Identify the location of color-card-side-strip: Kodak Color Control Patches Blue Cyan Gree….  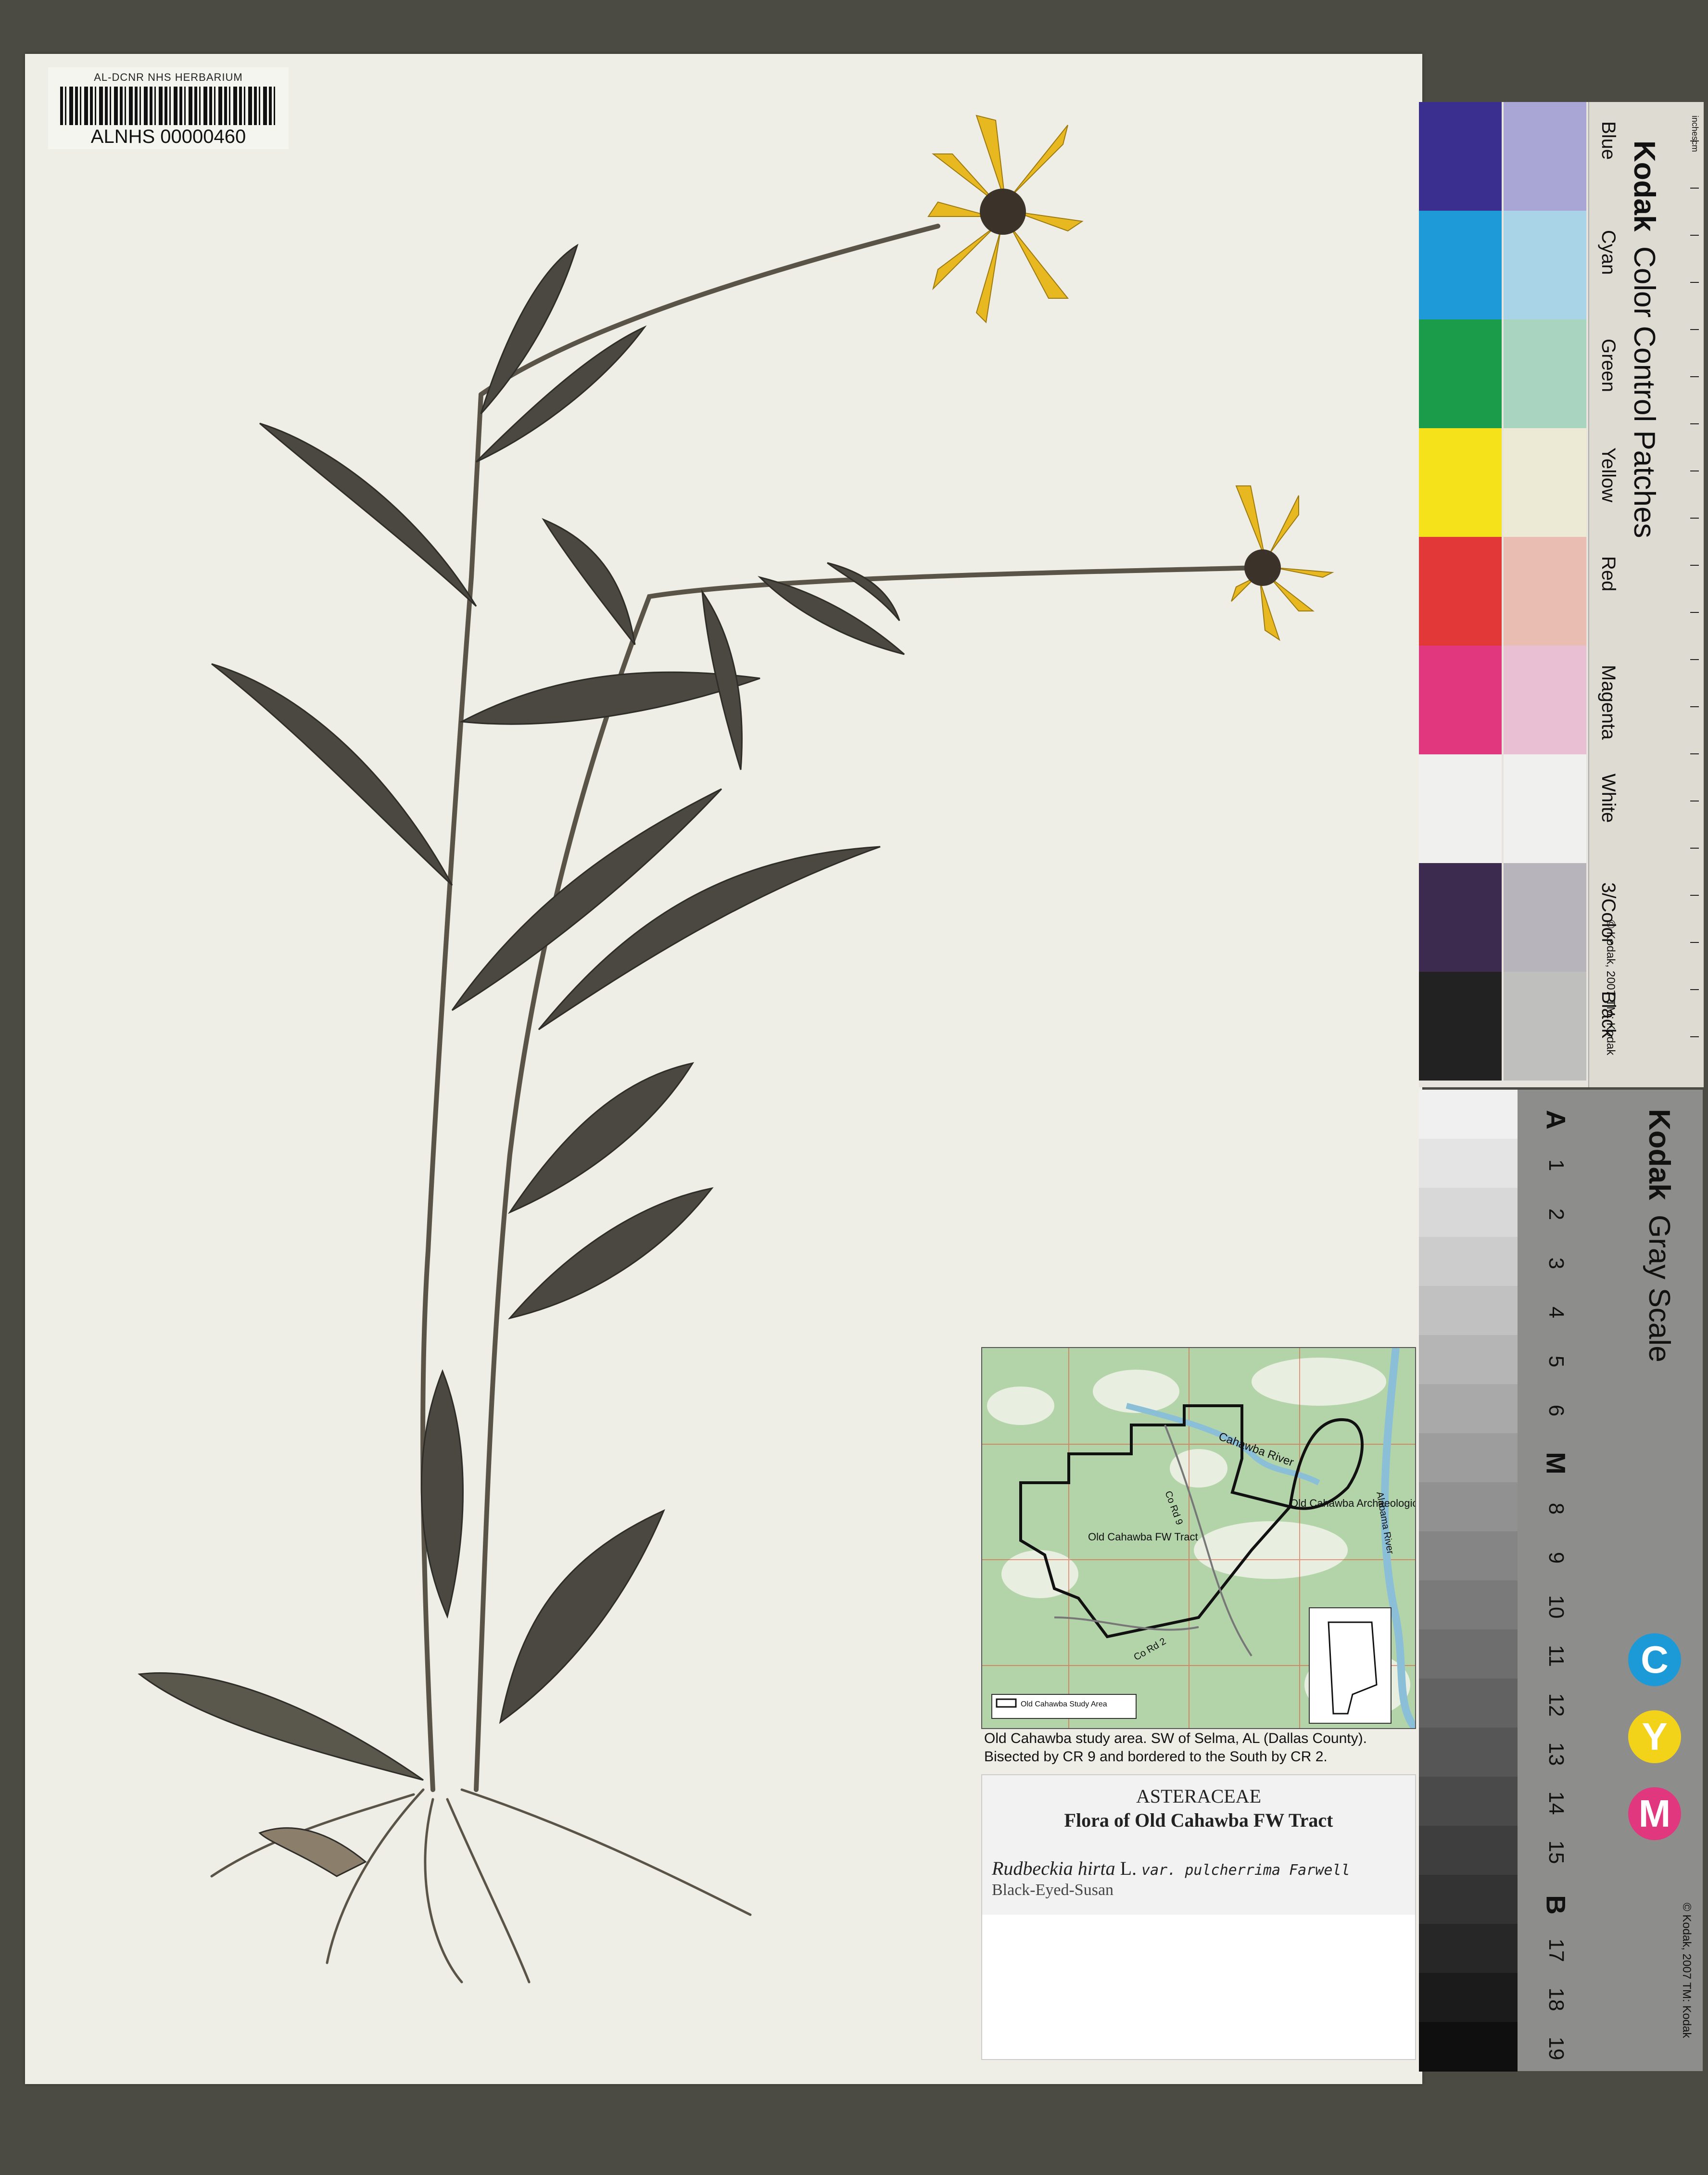
(1646, 594).